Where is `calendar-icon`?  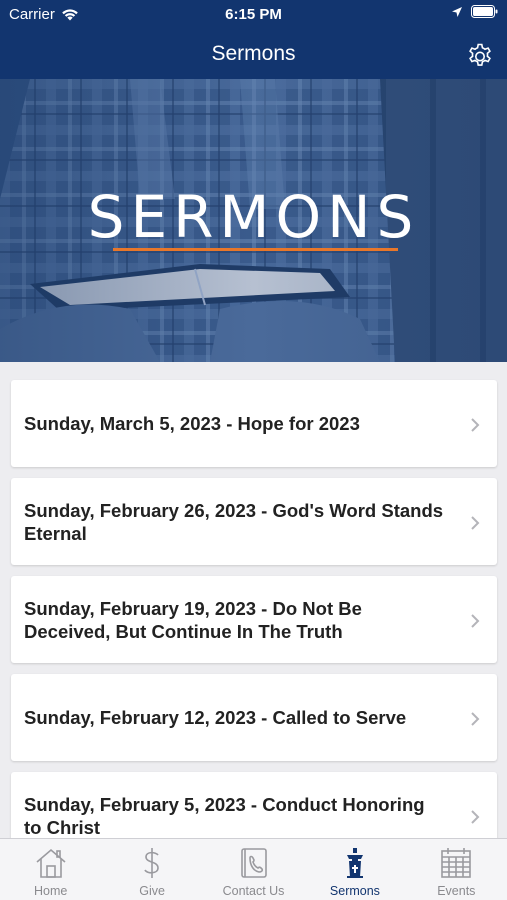 calendar-icon is located at coordinates (456, 863).